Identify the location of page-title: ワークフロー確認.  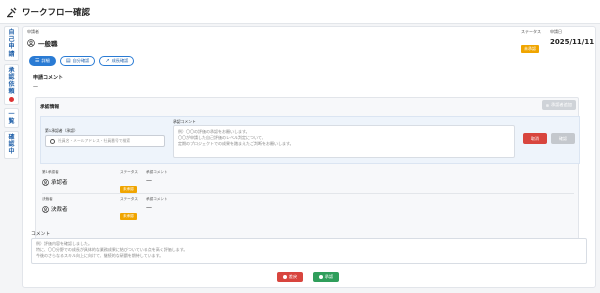
(56, 12).